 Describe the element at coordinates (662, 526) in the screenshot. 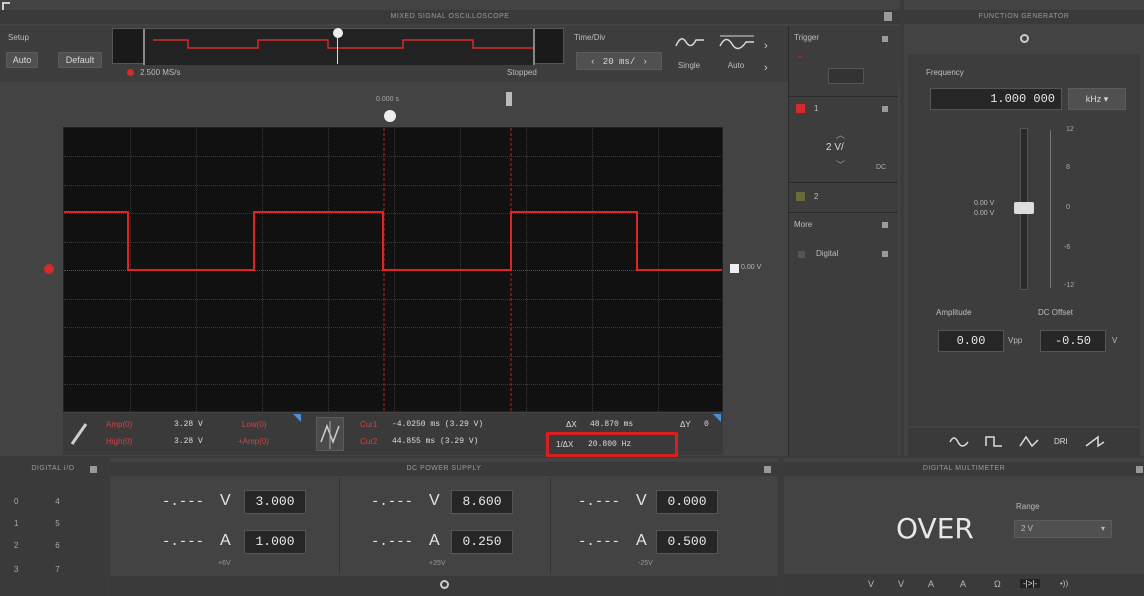

I see `dc-channel-3: -.--- V 0.000 -.--- A 0.500 -25V` at that location.